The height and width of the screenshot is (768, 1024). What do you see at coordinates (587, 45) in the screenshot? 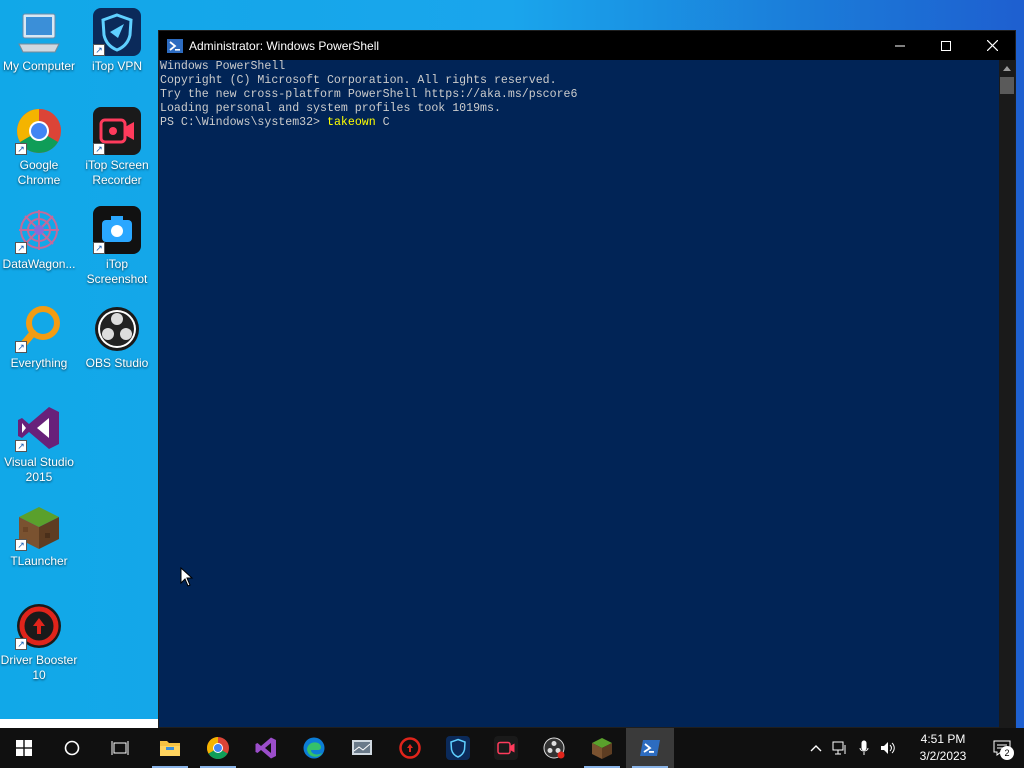
I see `window-titlebar: Administrator: Windows PowerShell` at bounding box center [587, 45].